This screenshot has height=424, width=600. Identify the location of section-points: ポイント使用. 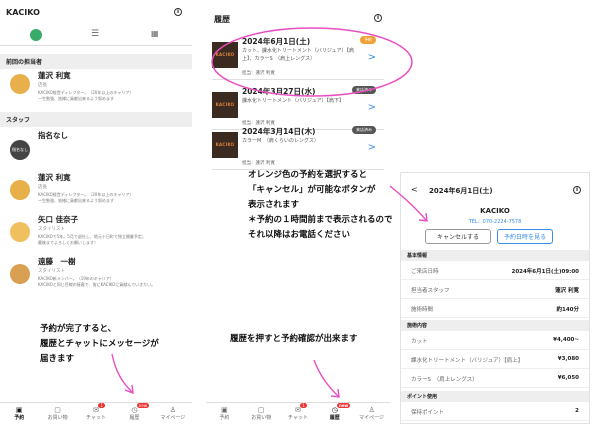
(495, 396).